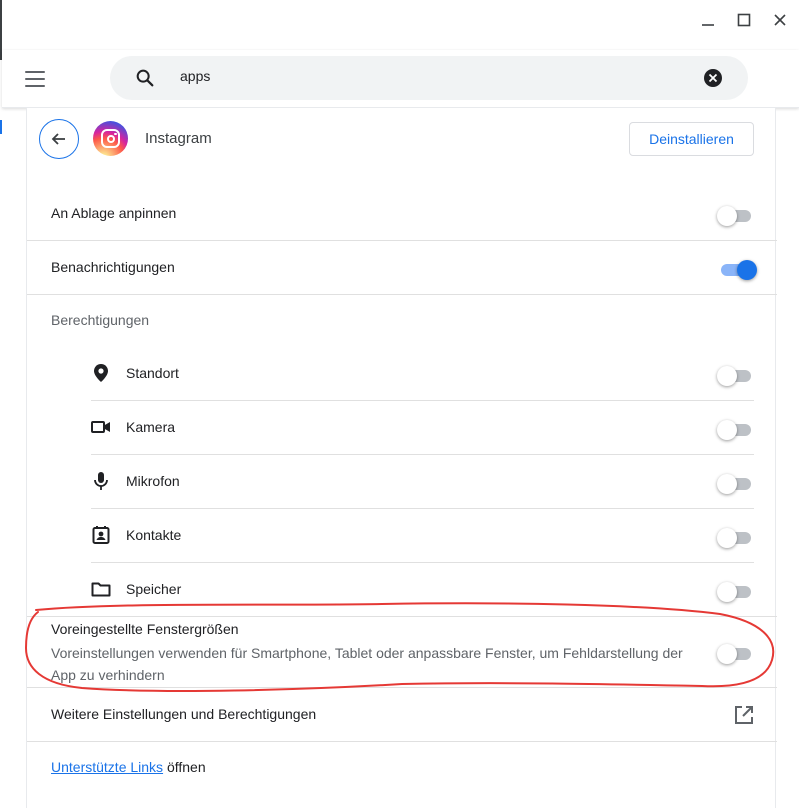  What do you see at coordinates (422, 373) in the screenshot?
I see `permission-row-location: Standort` at bounding box center [422, 373].